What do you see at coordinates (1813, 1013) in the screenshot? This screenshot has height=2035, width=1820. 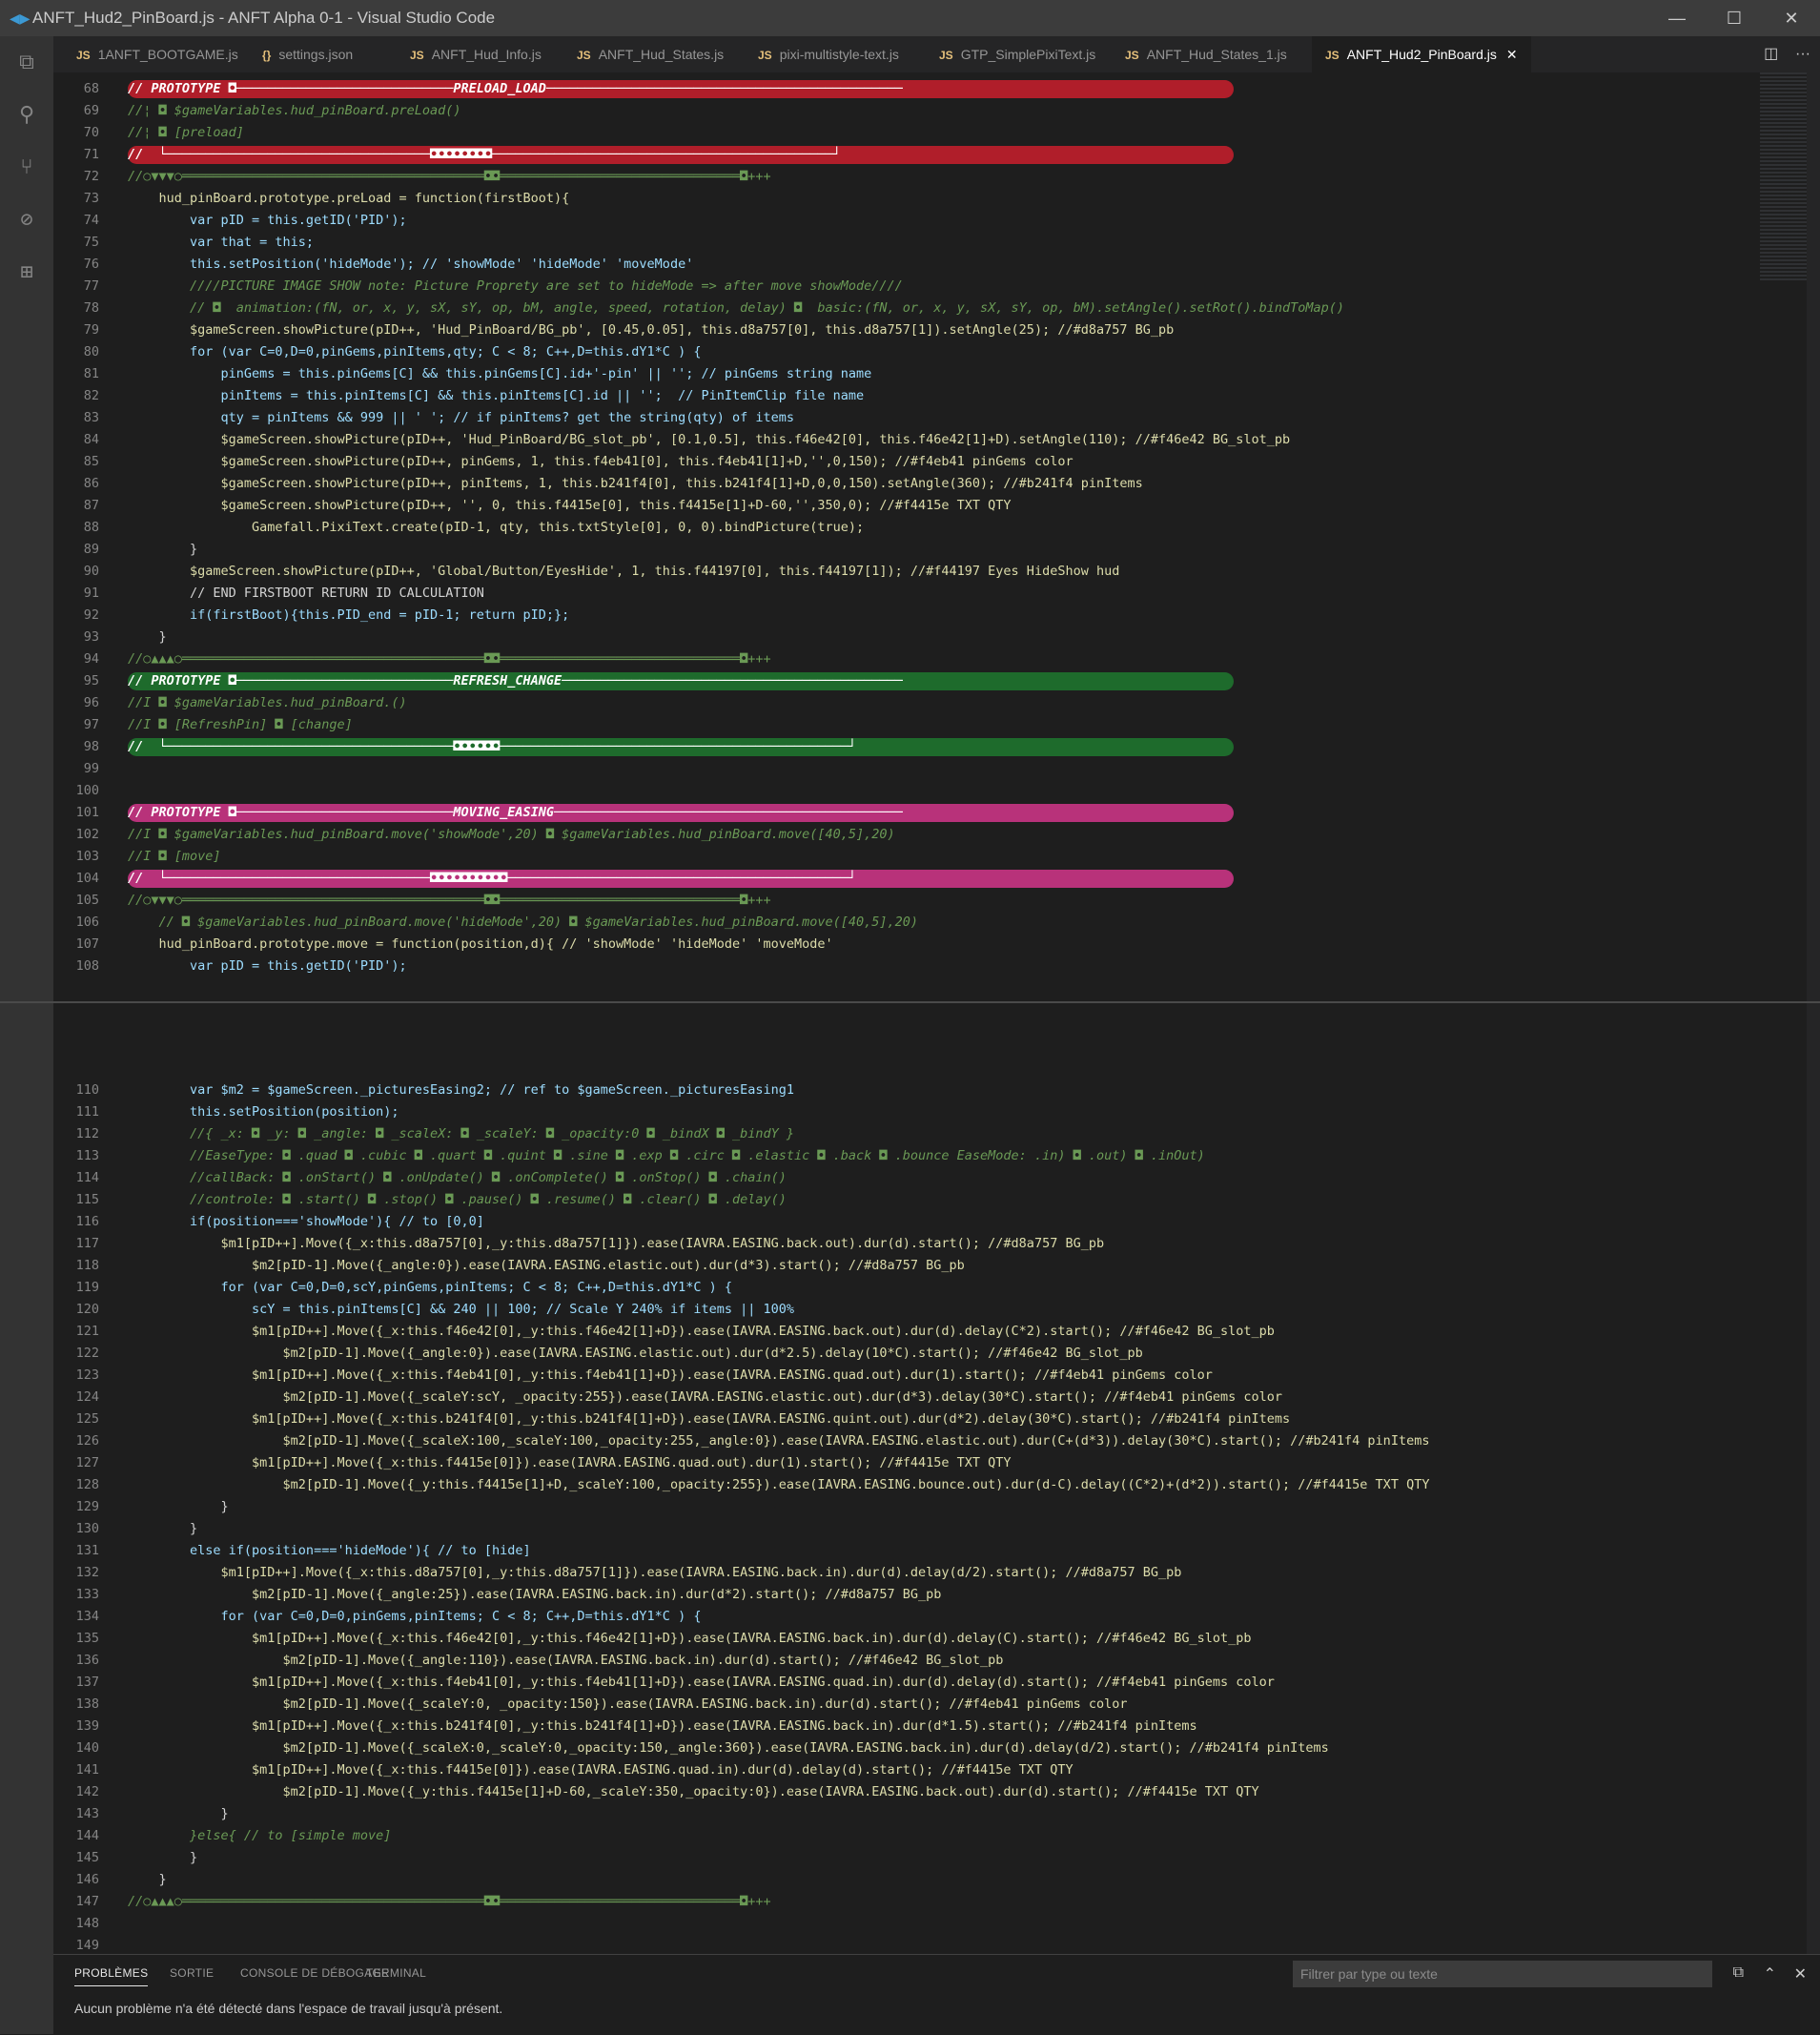 I see `editor-scrollbar` at bounding box center [1813, 1013].